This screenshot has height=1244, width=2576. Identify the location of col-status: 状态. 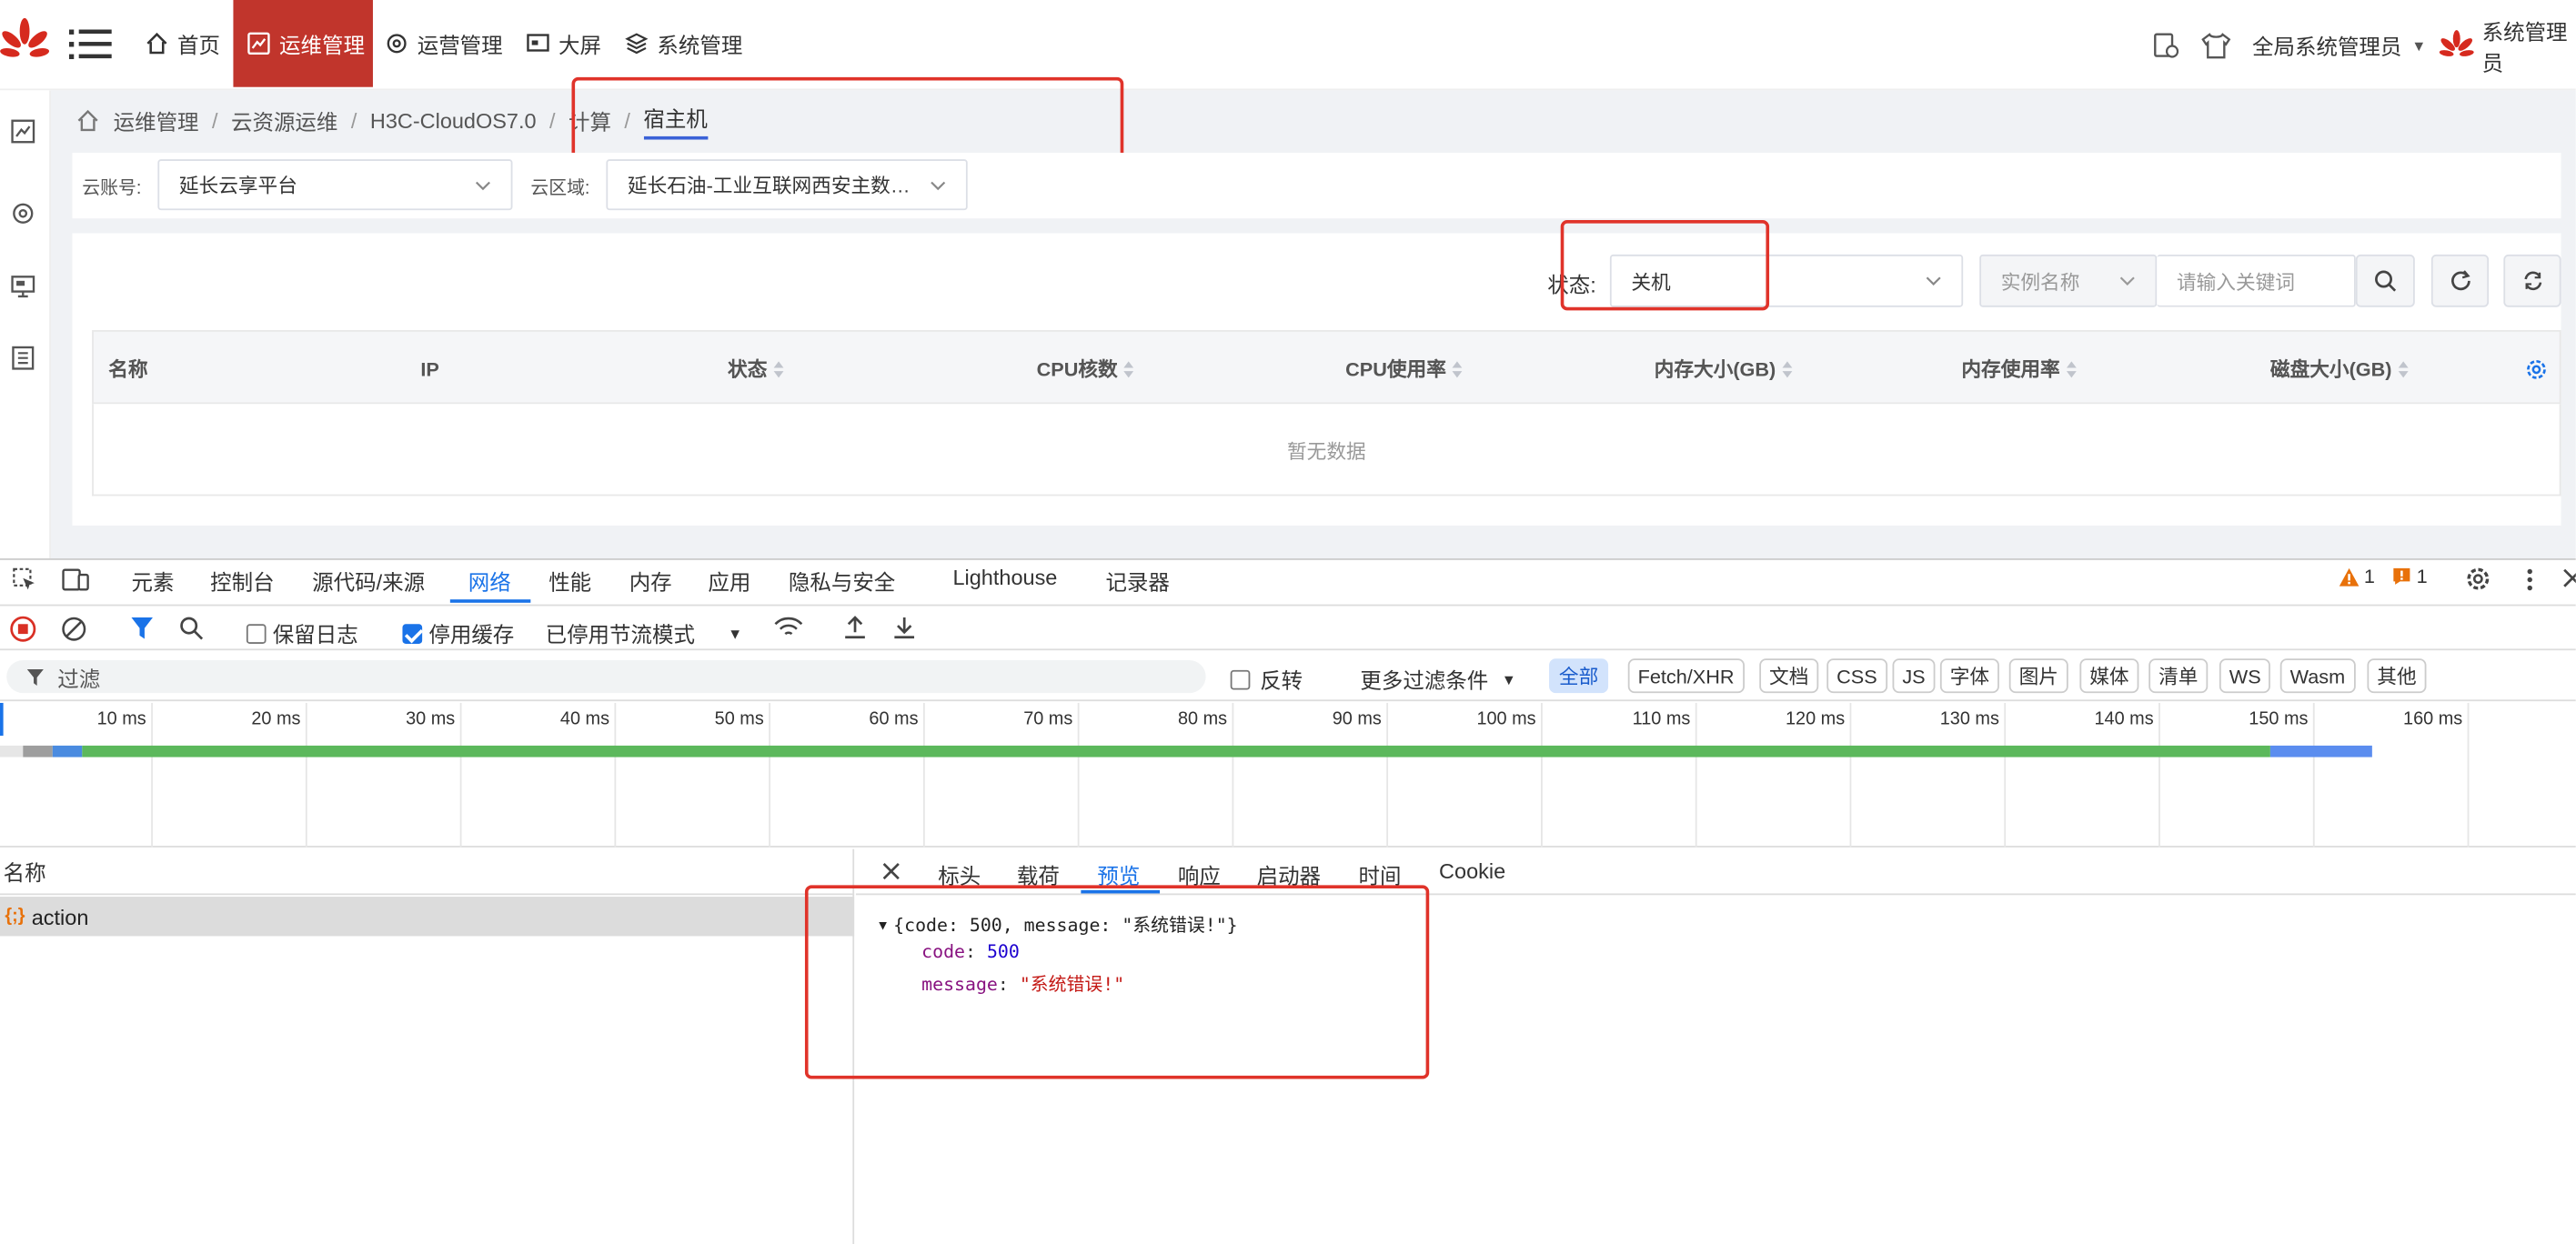
(756, 369).